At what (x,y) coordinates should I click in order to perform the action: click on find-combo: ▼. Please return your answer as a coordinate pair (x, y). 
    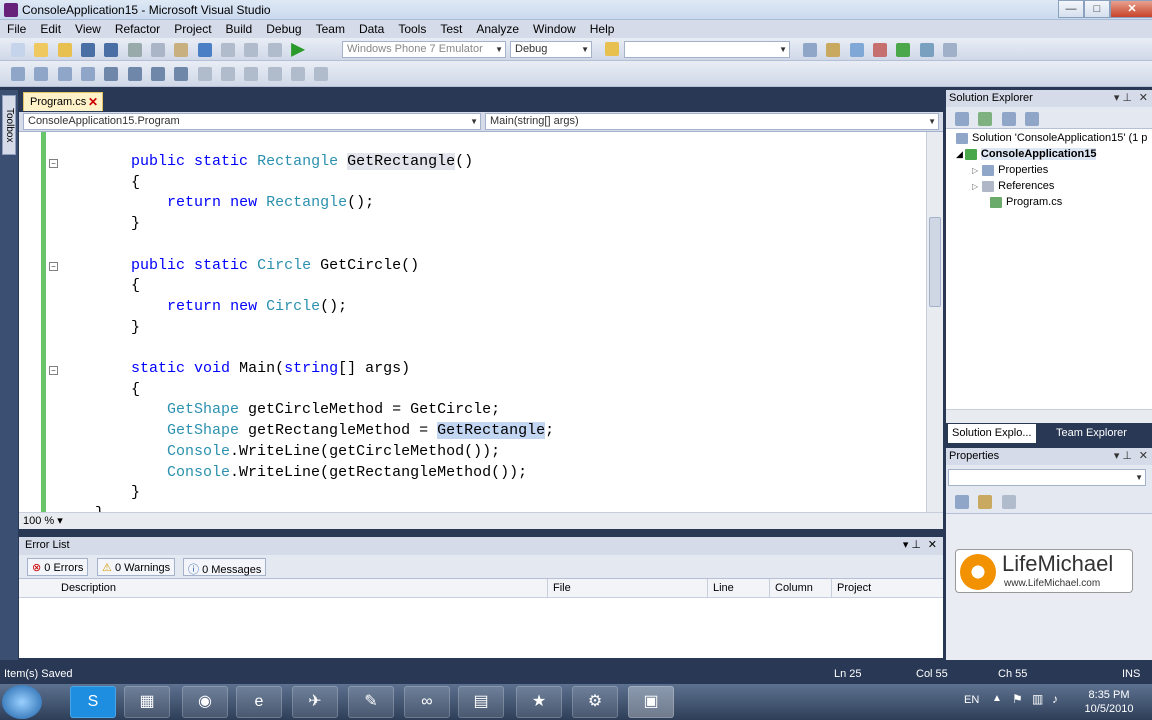
    Looking at the image, I should click on (707, 49).